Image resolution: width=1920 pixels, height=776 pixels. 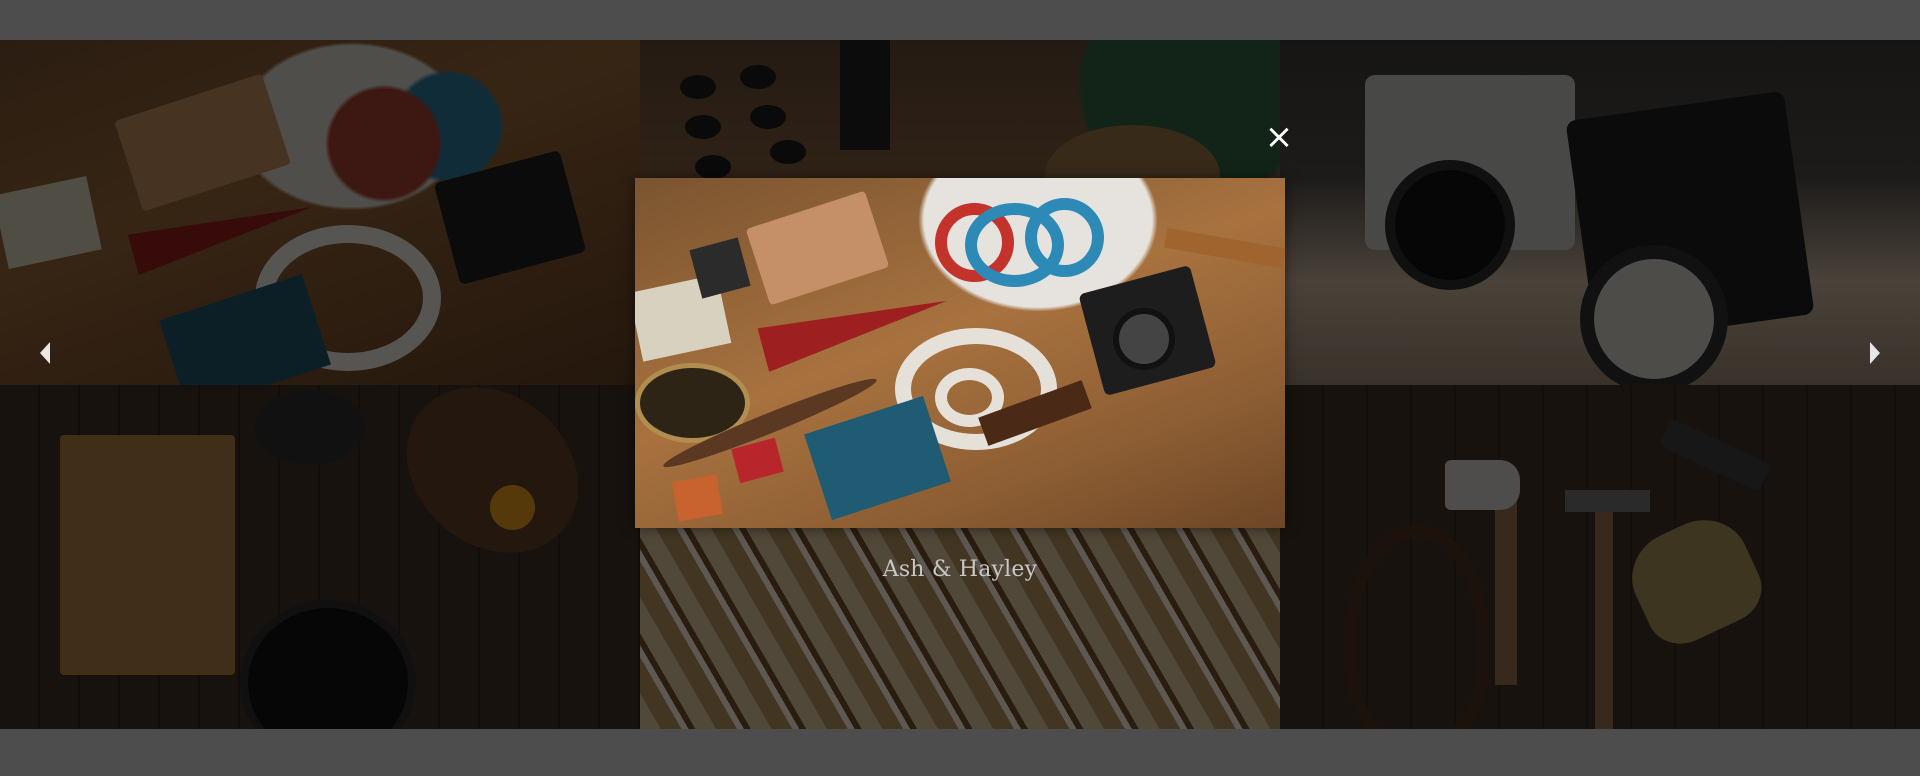 What do you see at coordinates (1144, 339) in the screenshot?
I see `image-camera-lens-shape` at bounding box center [1144, 339].